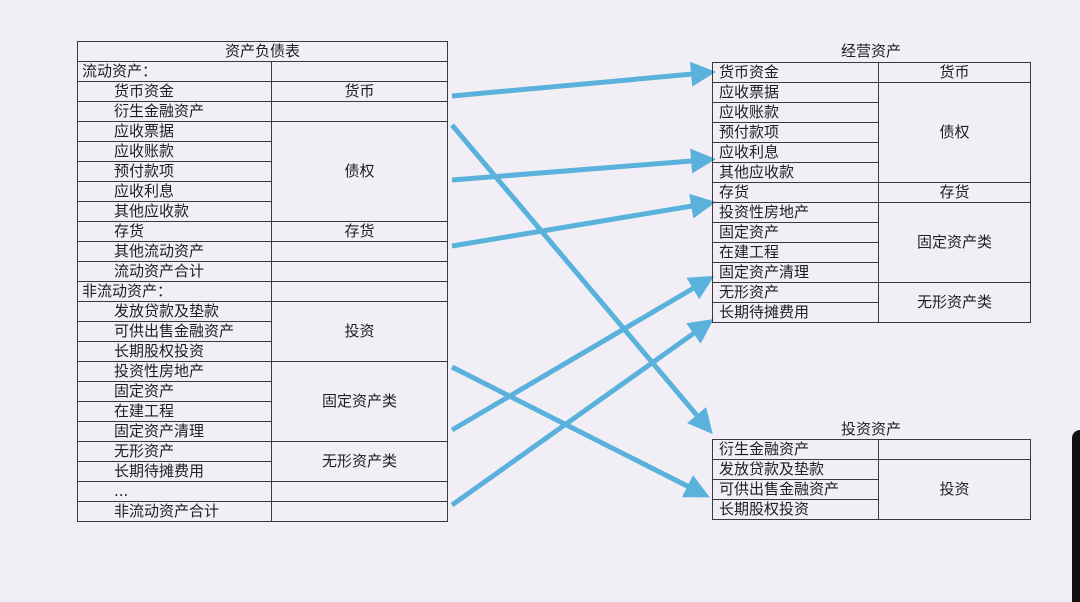 The height and width of the screenshot is (602, 1080). I want to click on table-row: 非流动资产：, so click(263, 291).